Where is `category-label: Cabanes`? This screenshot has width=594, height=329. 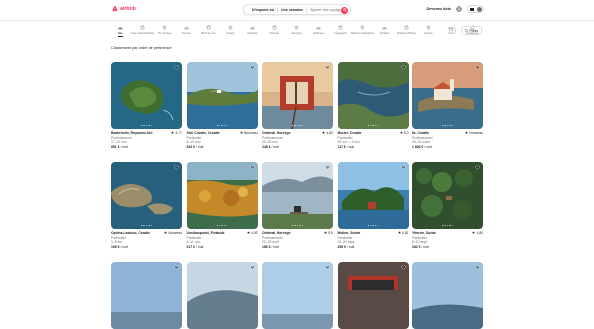 category-label: Cabanes is located at coordinates (252, 33).